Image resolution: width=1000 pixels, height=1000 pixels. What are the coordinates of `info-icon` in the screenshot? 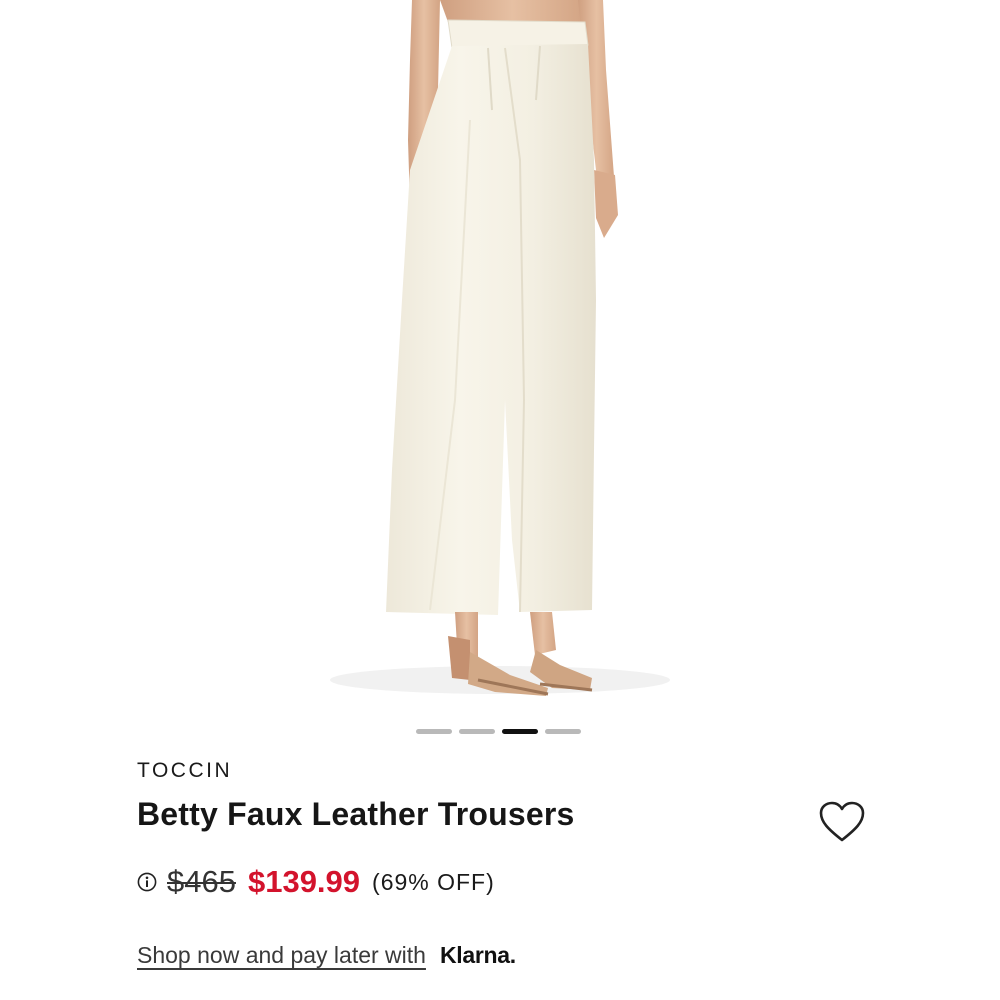 It's located at (147, 882).